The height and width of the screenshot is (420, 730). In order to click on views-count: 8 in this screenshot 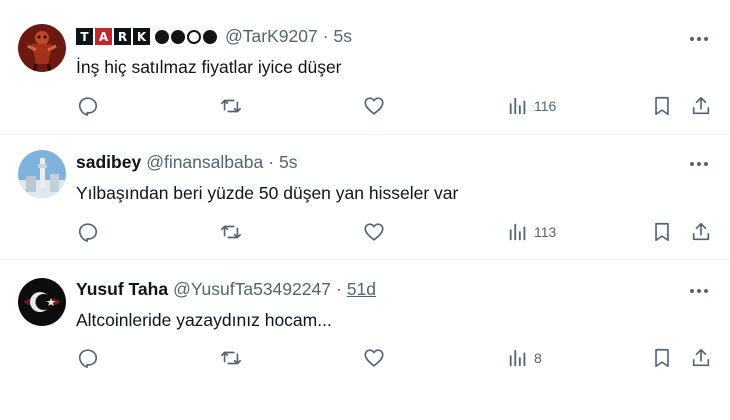, I will do `click(538, 358)`.